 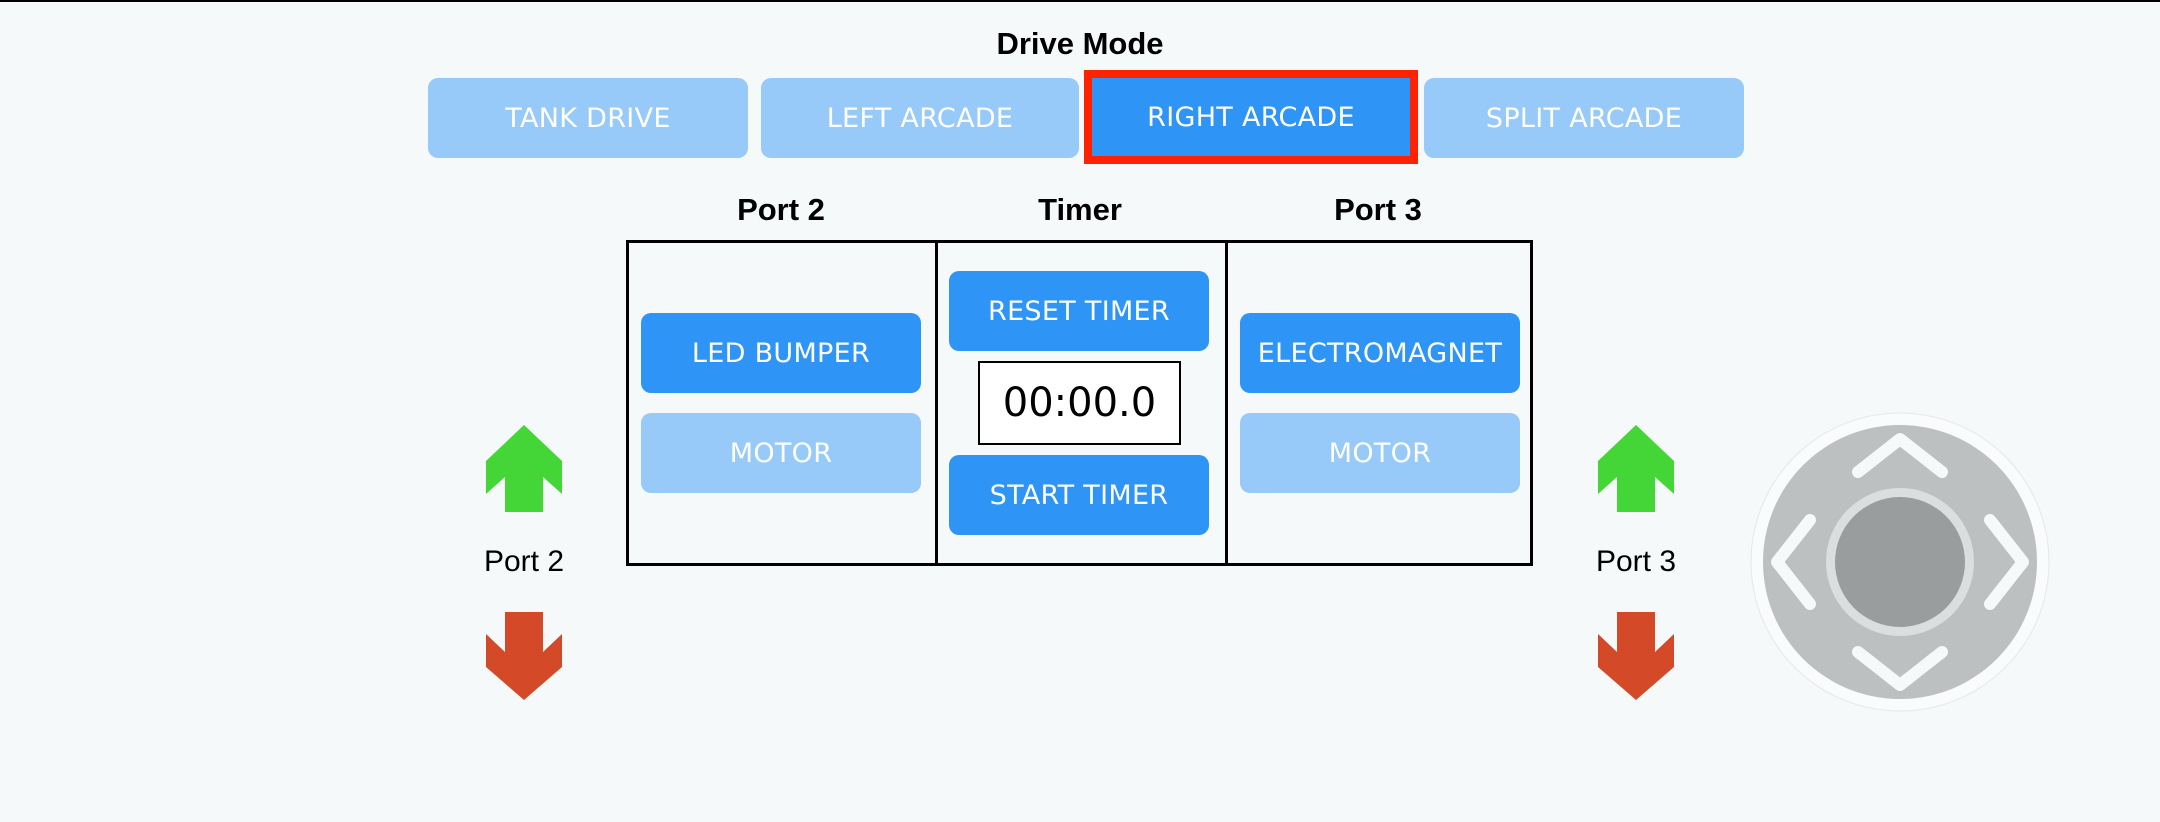 I want to click on port3-header: Port 3, so click(x=1378, y=209).